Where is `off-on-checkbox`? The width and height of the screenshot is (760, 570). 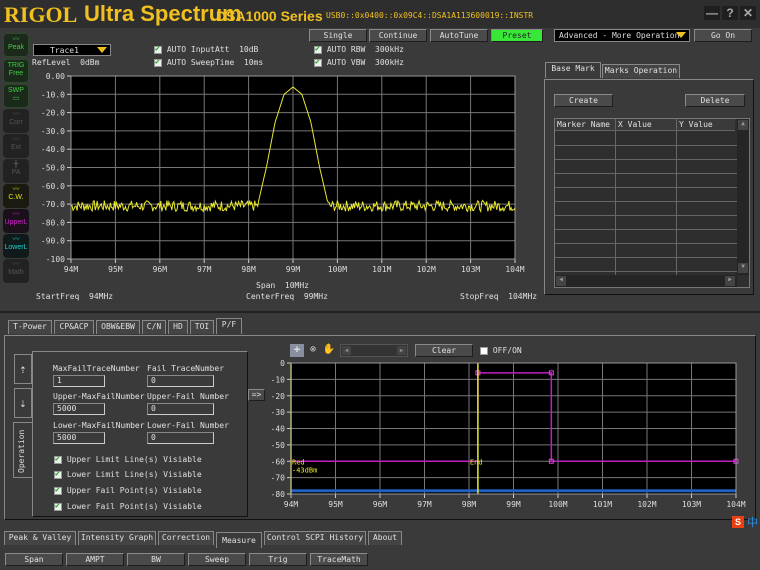 off-on-checkbox is located at coordinates (484, 350).